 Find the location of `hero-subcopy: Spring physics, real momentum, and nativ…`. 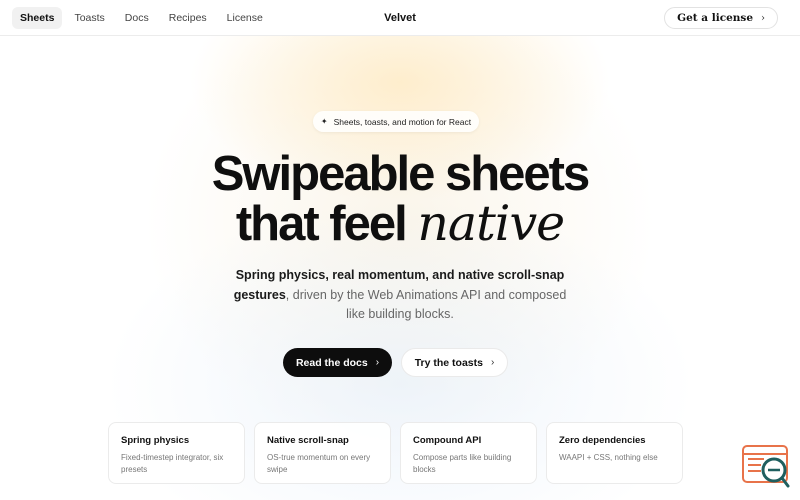

hero-subcopy: Spring physics, real momentum, and nativ… is located at coordinates (400, 295).